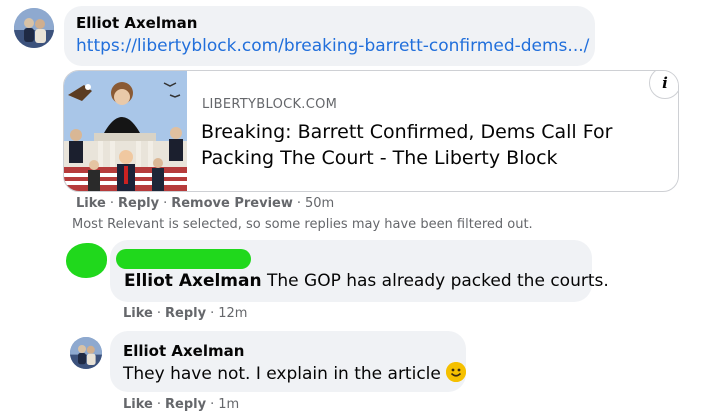  What do you see at coordinates (232, 203) in the screenshot?
I see `remove-preview-button: Remove Preview` at bounding box center [232, 203].